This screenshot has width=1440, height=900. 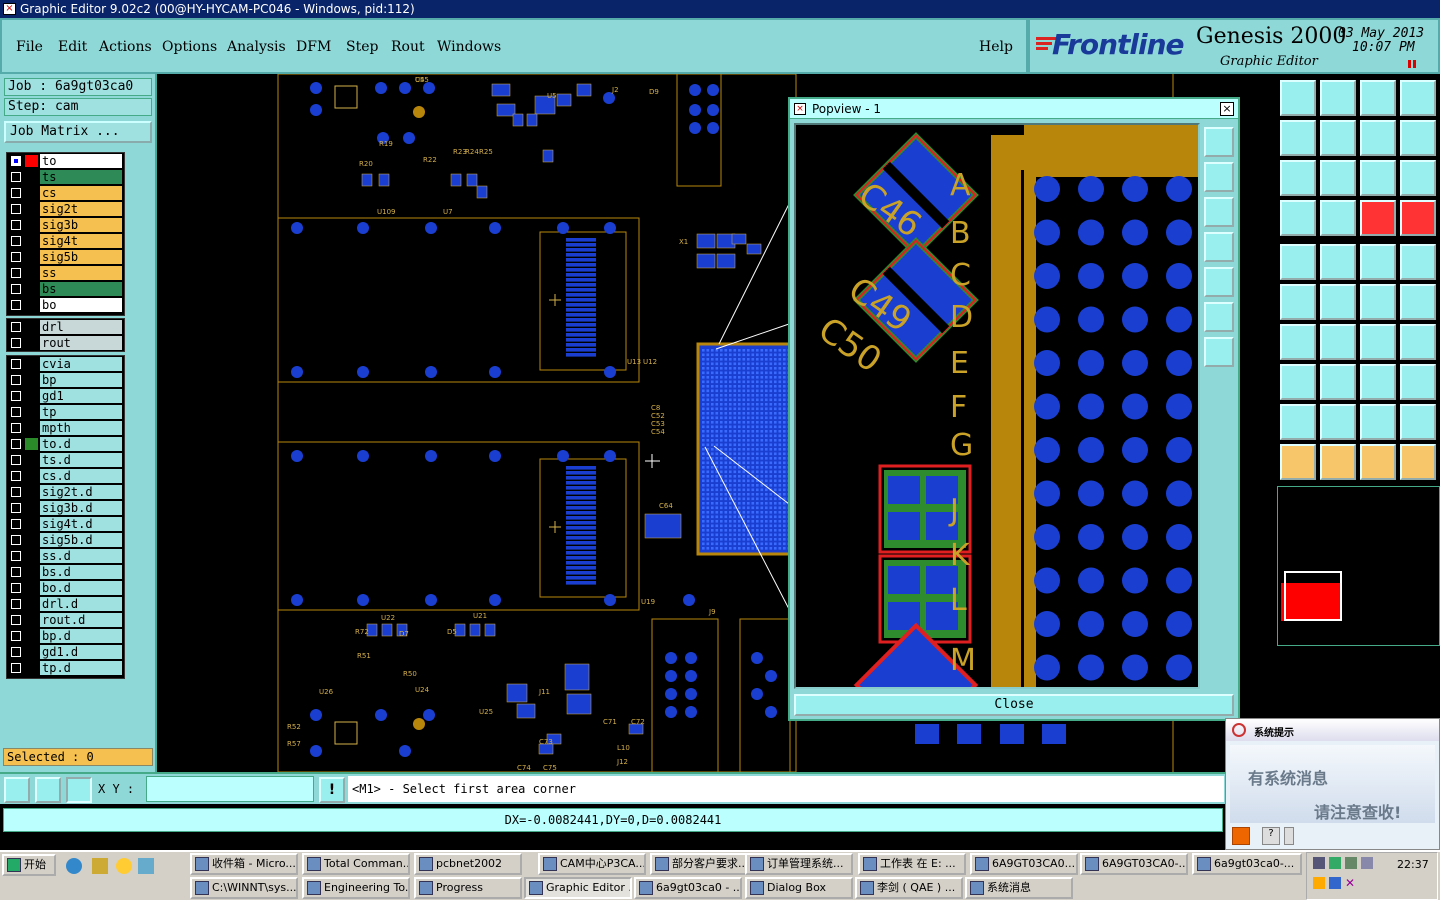 I want to click on copy-icon, so click(x=1418, y=302).